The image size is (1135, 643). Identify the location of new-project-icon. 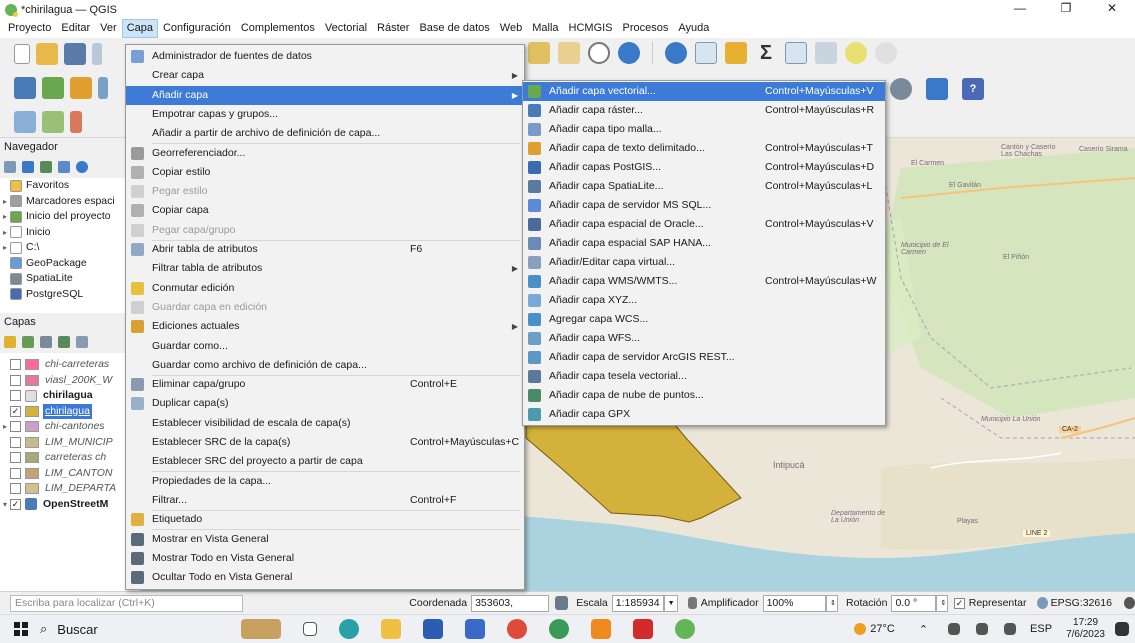
(22, 54).